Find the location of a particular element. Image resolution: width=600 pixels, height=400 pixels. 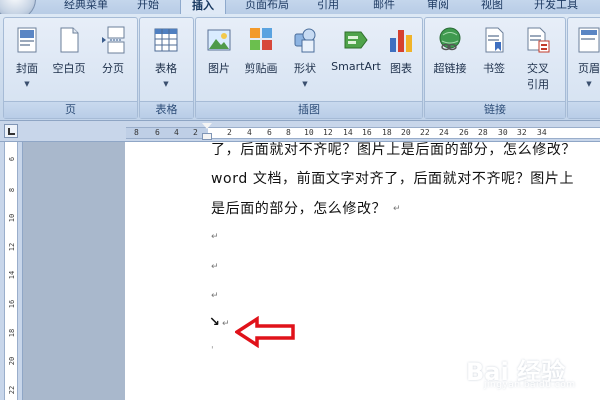

ruler-tick: 26 is located at coordinates (464, 132).